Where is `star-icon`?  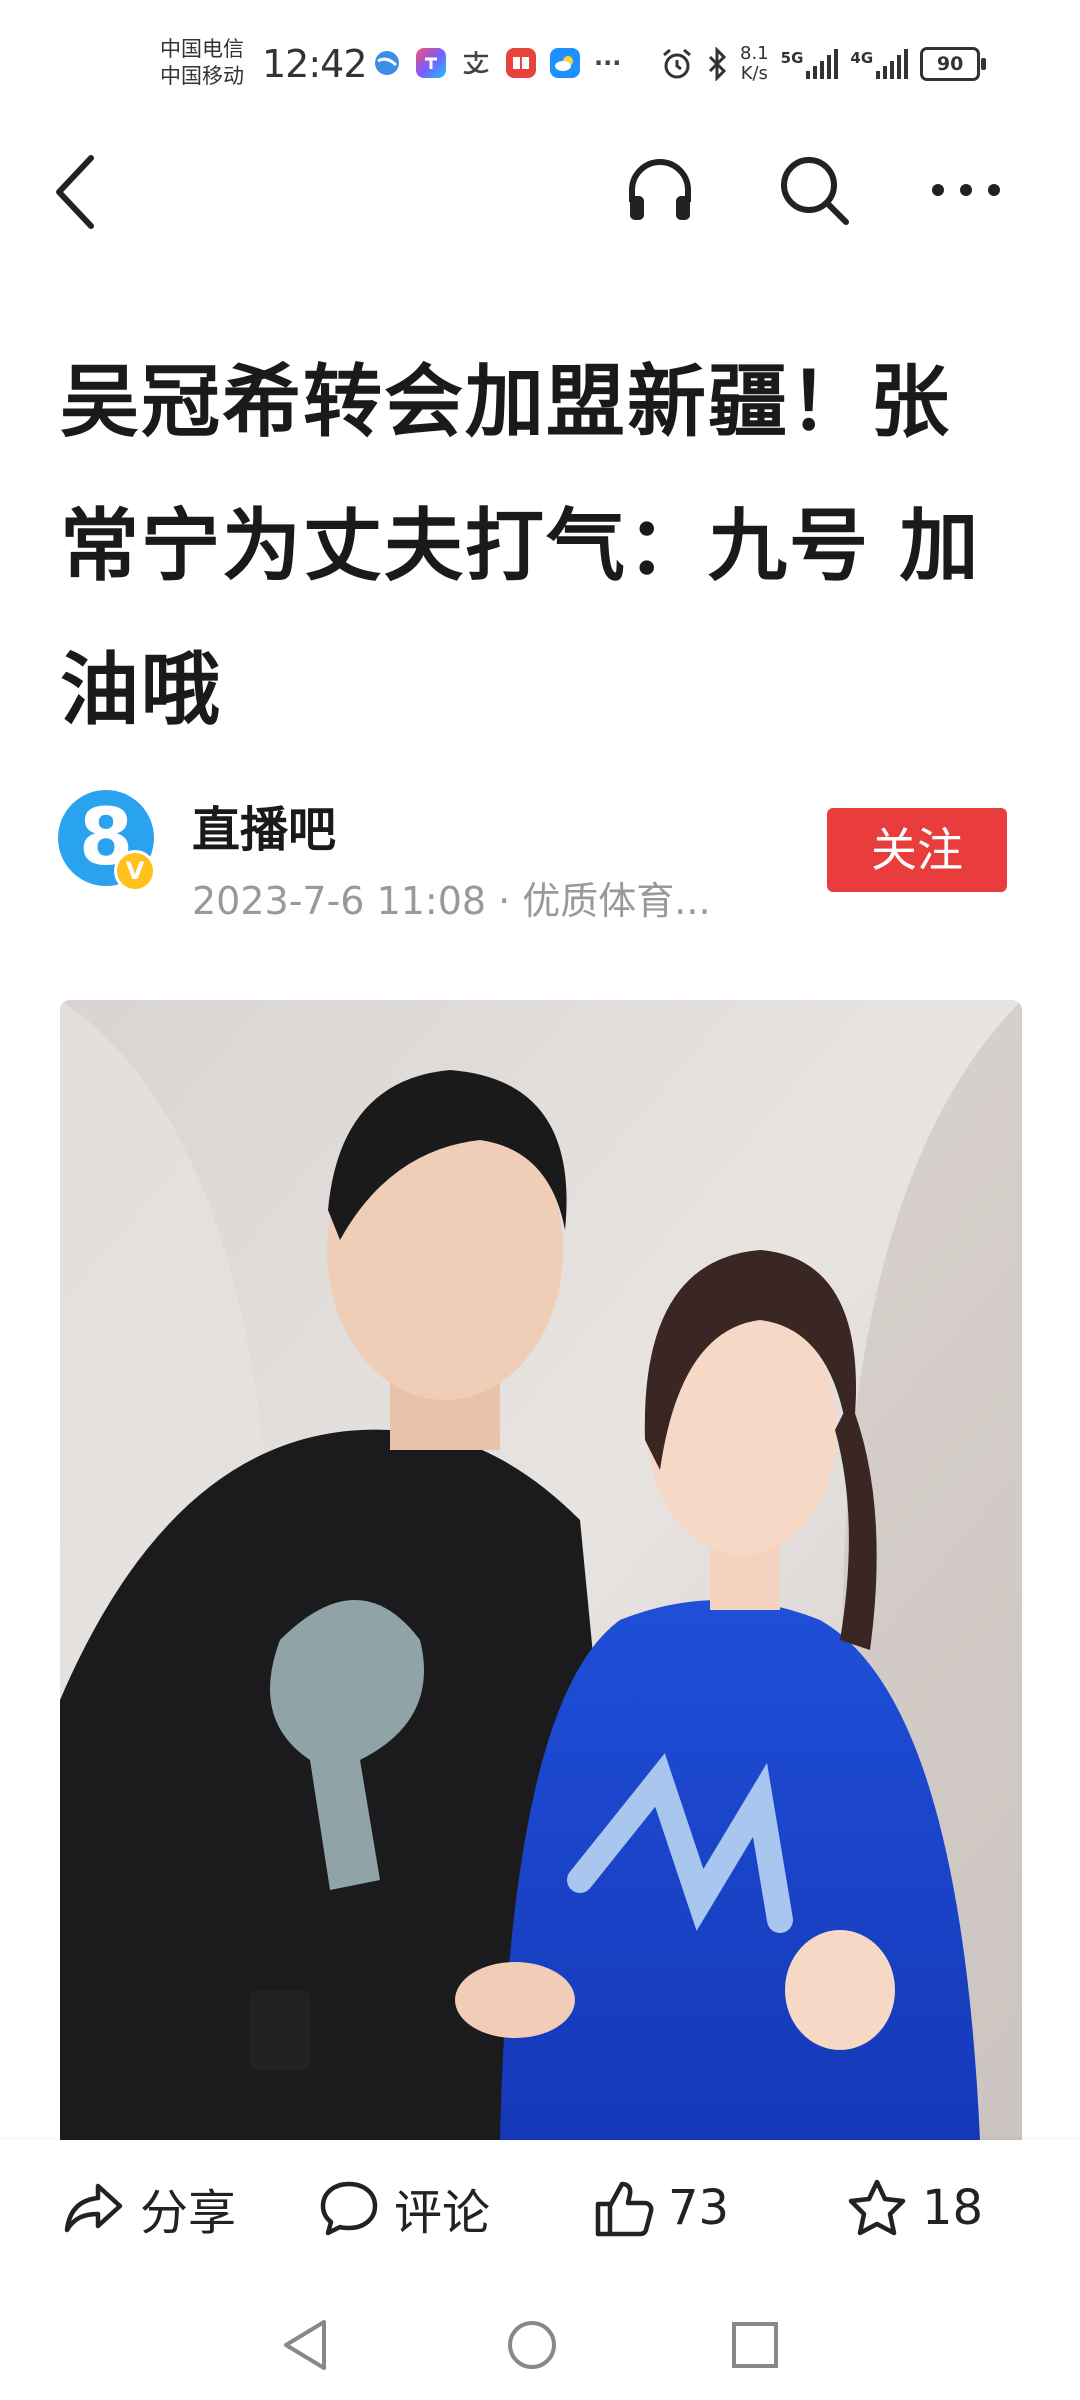 star-icon is located at coordinates (877, 2207).